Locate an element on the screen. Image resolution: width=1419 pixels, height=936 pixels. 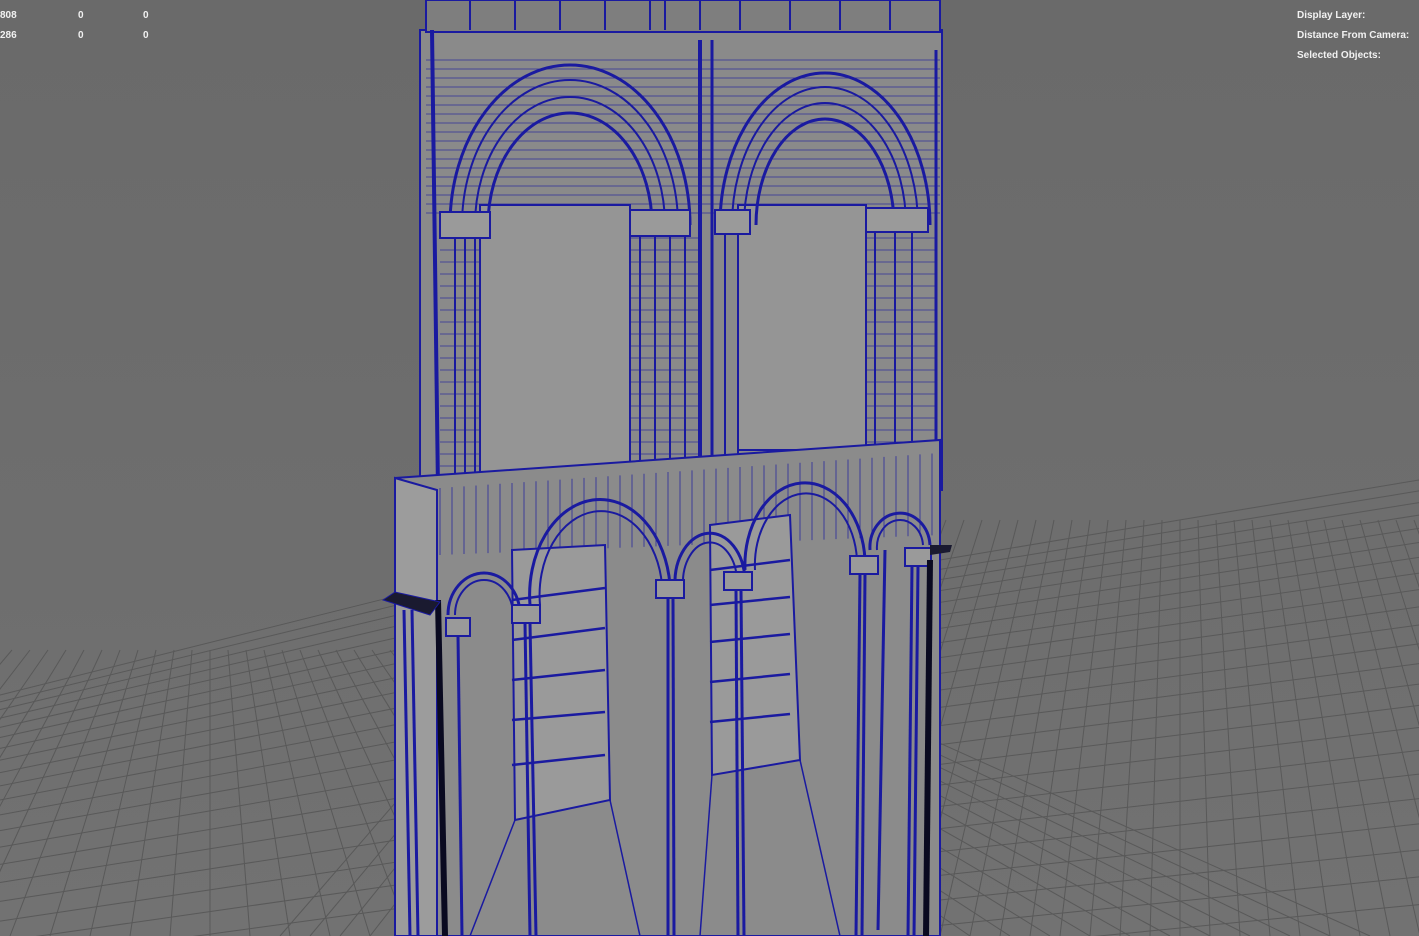
hud-label: 286 is located at coordinates (8, 35).